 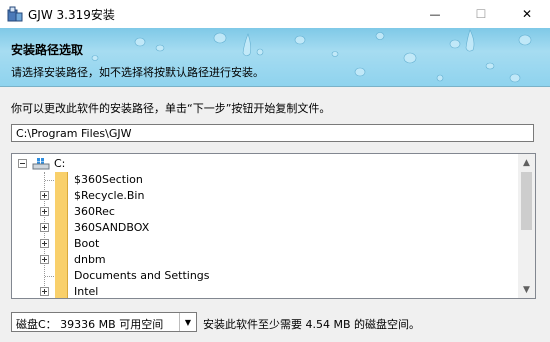 I want to click on tree-item: Boot, so click(x=264, y=244).